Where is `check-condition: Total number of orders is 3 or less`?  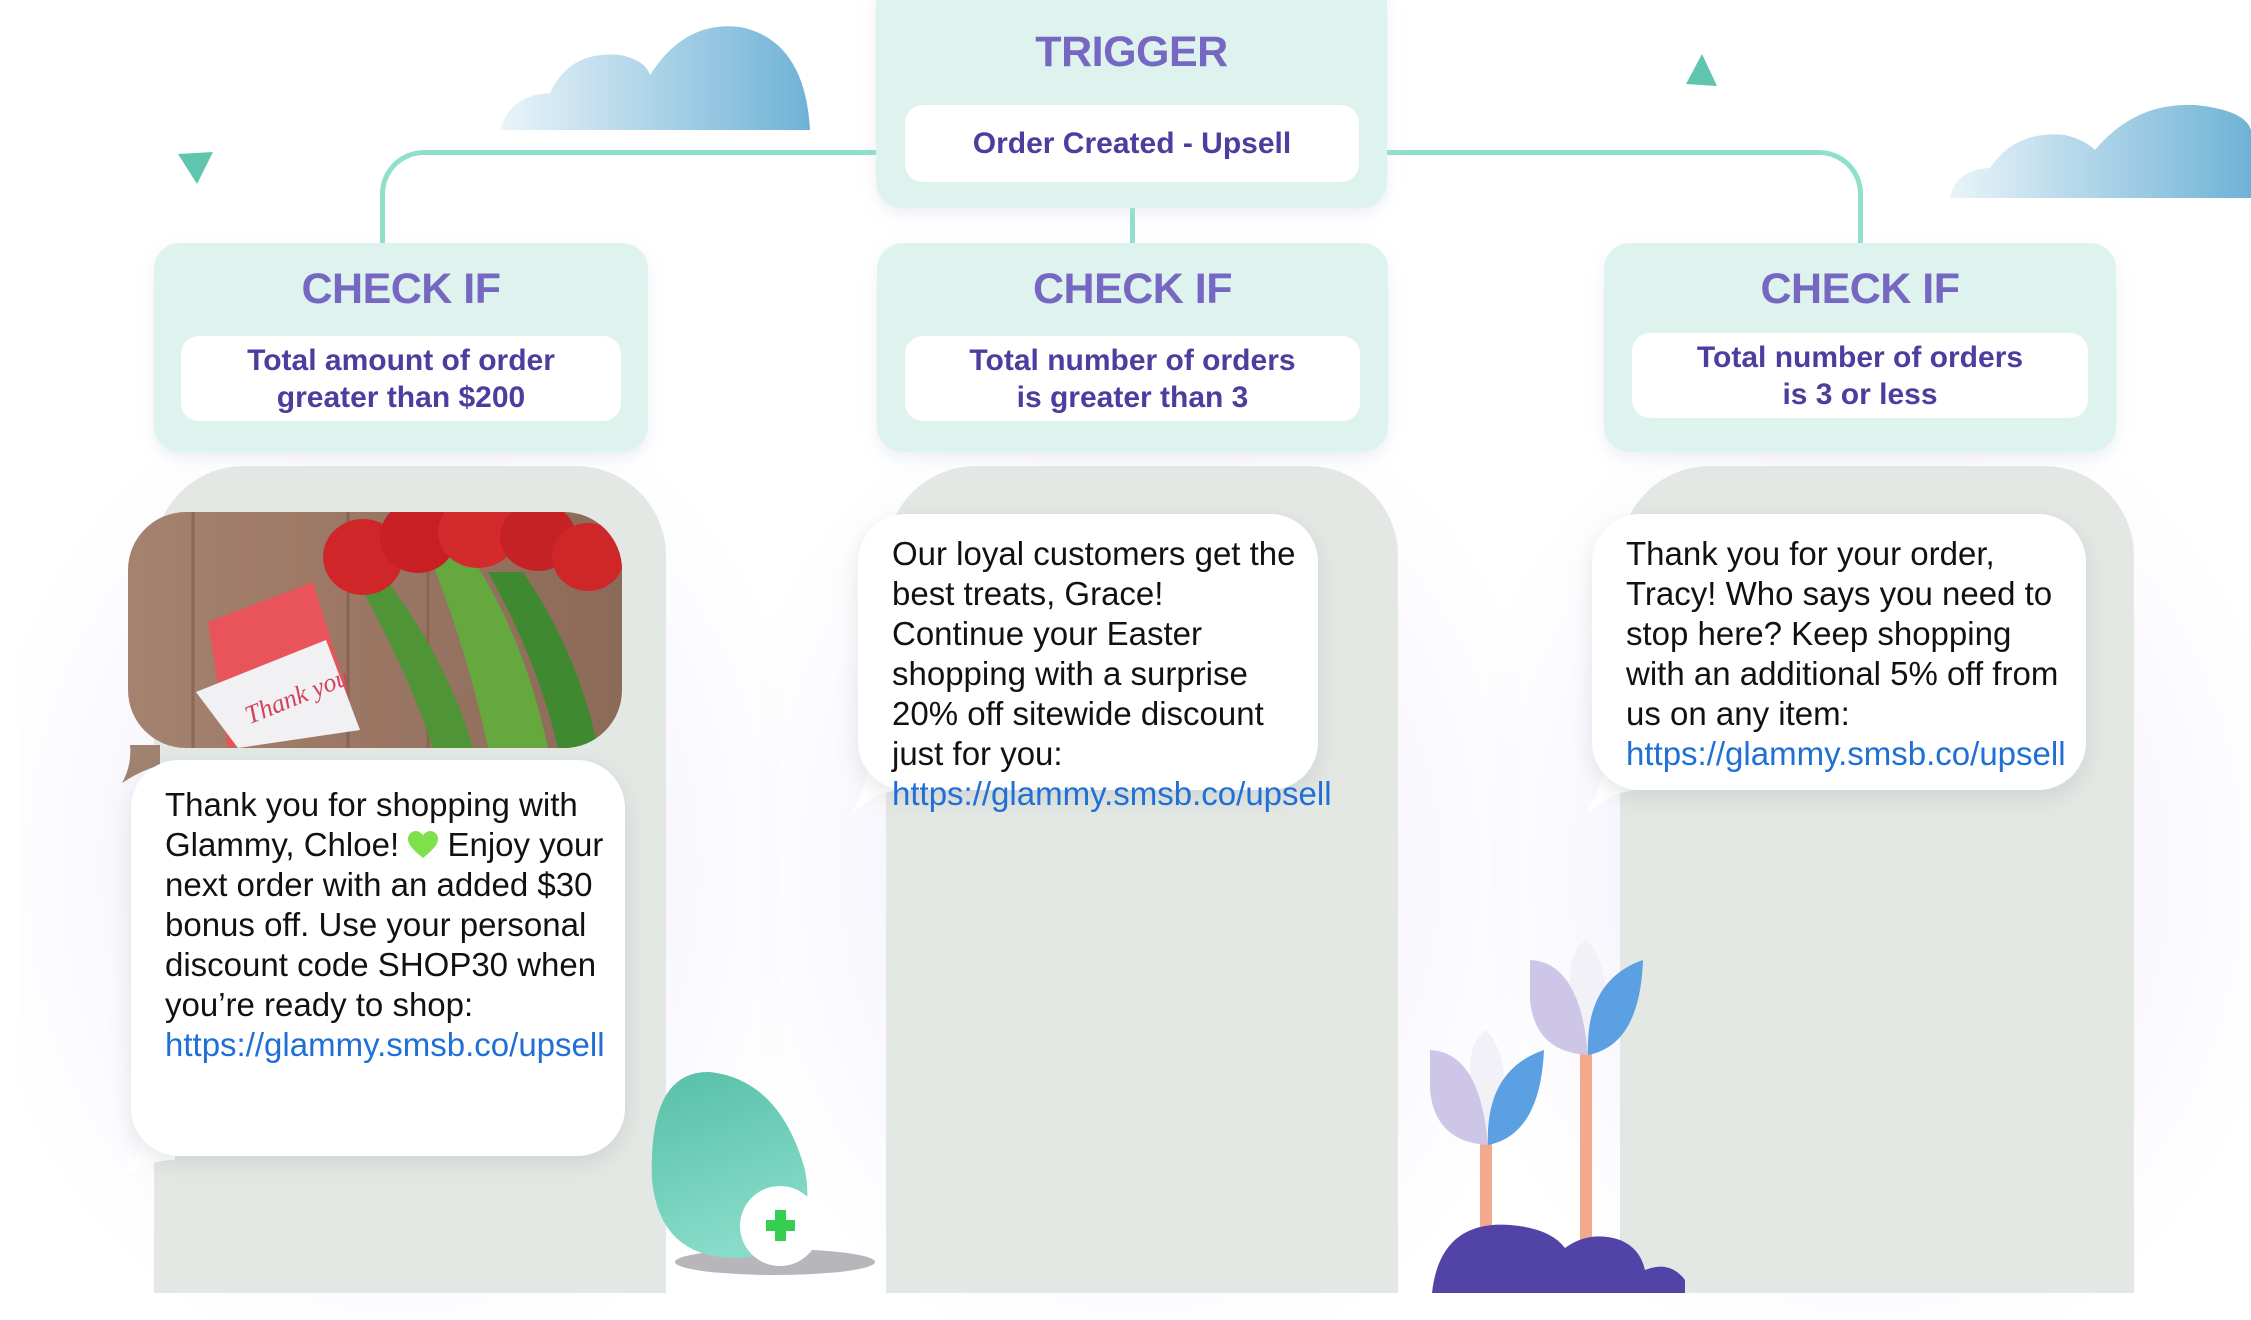 check-condition: Total number of orders is 3 or less is located at coordinates (1860, 375).